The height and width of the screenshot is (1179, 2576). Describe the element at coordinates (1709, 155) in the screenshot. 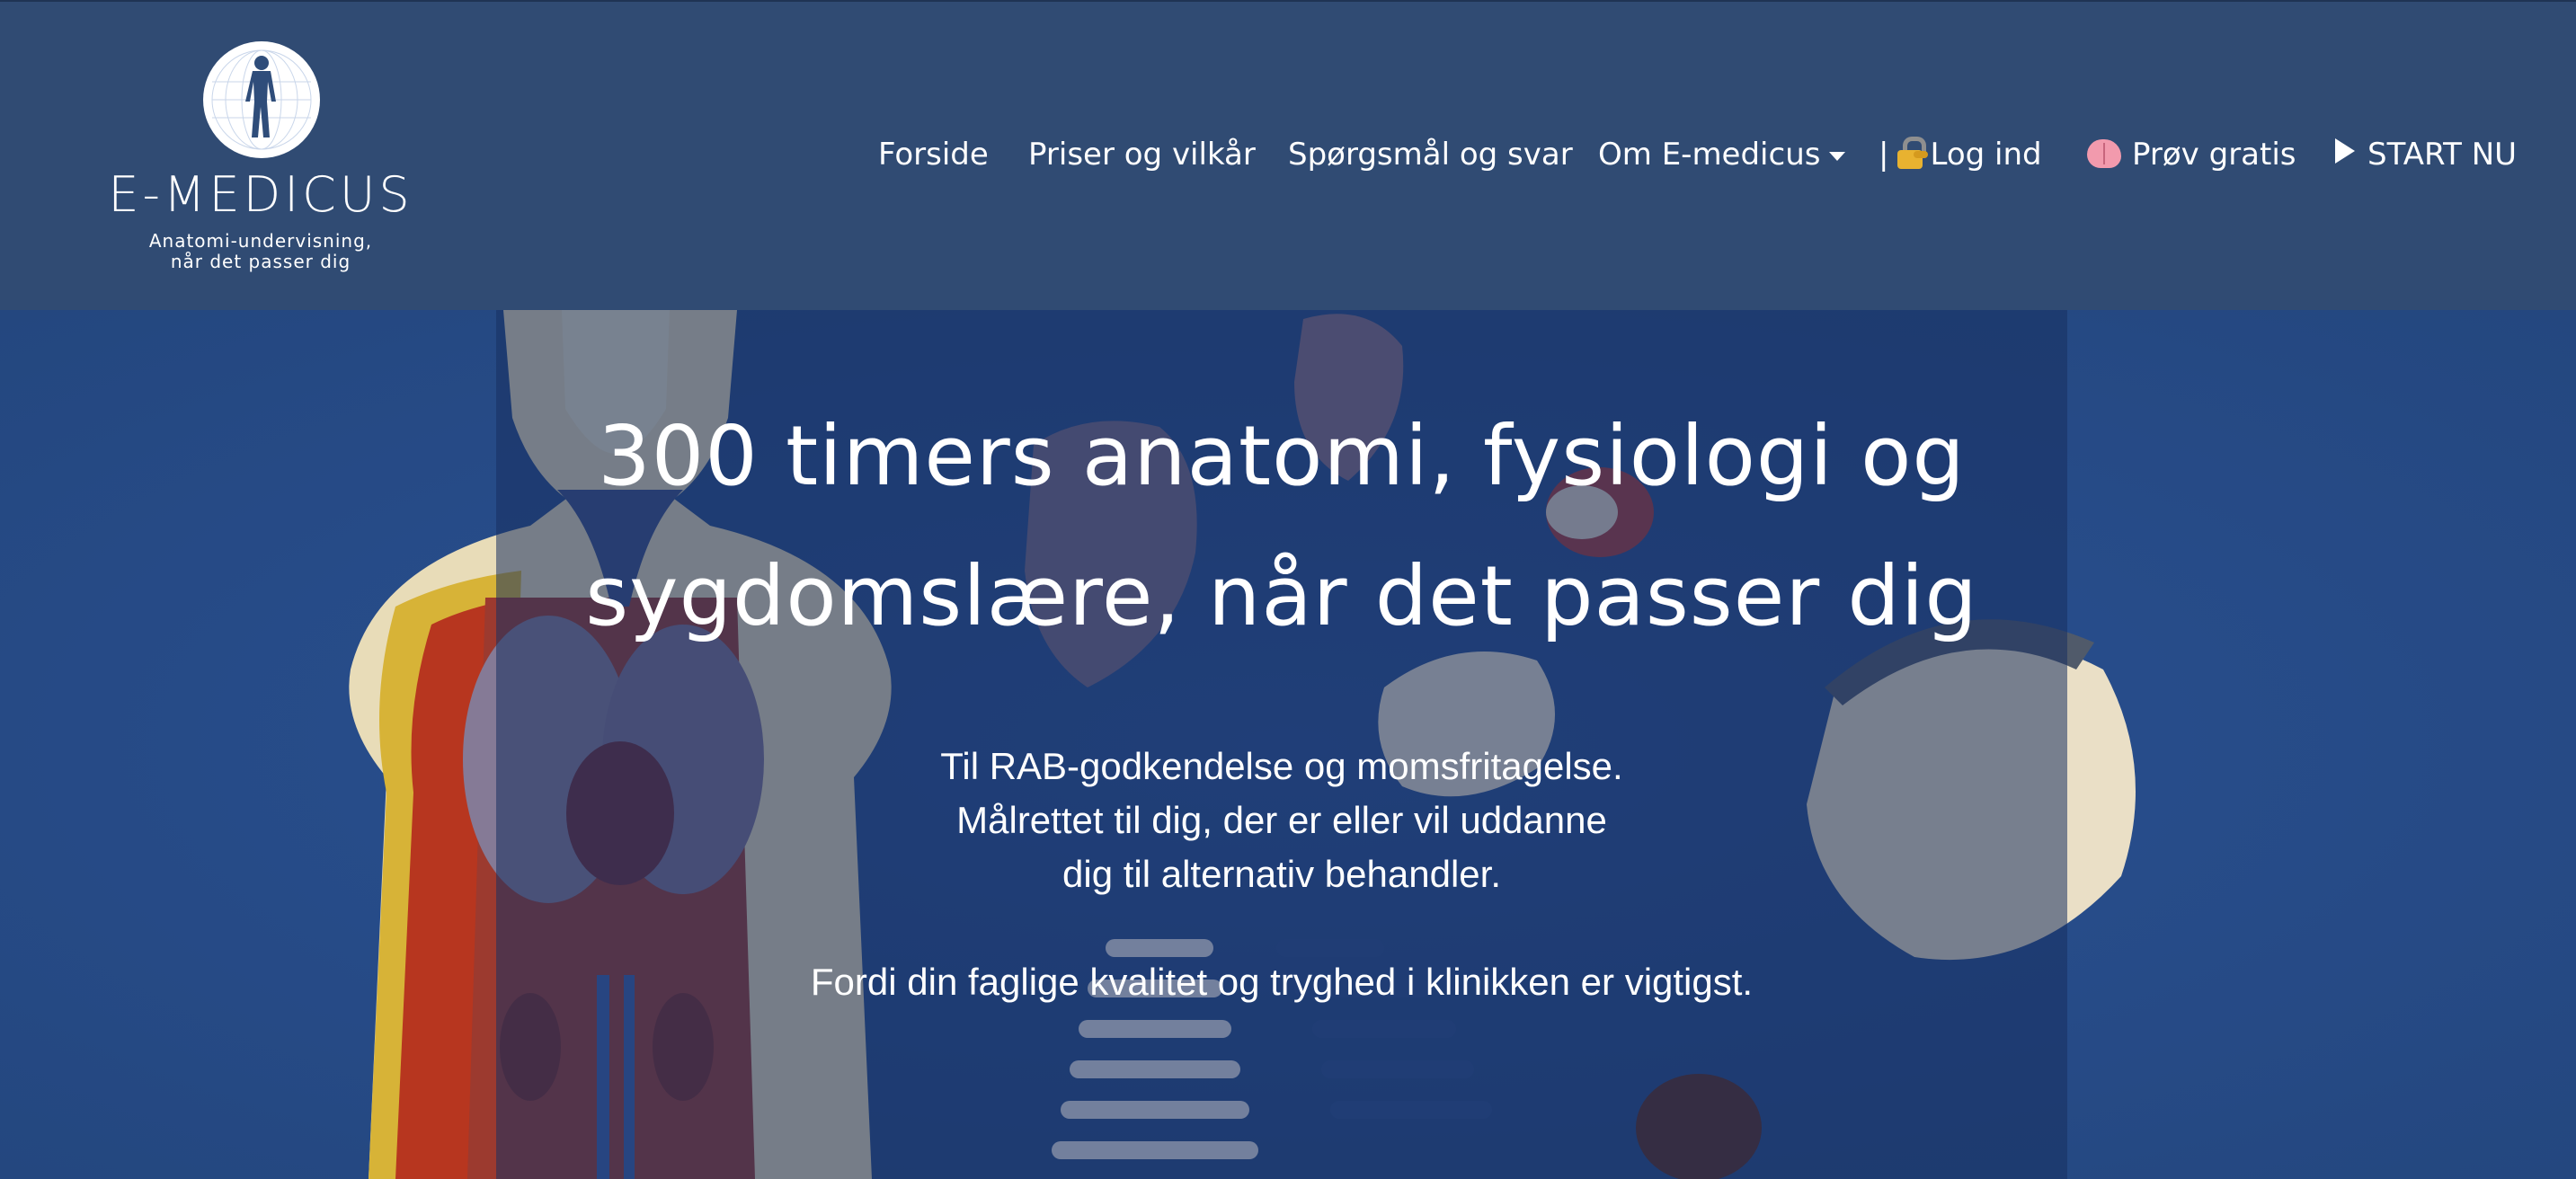

I see `nav-item-label: Om E-medicus` at that location.